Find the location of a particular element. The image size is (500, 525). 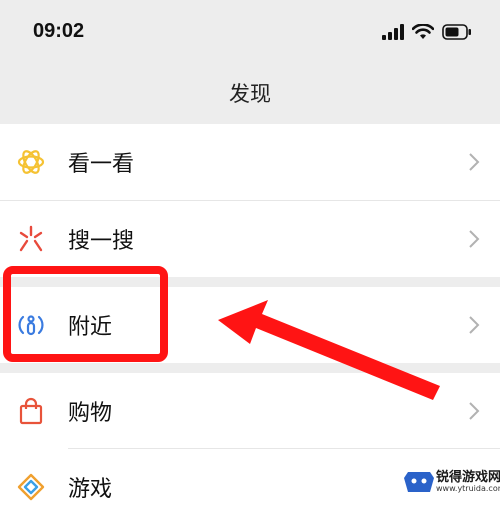

menu-item-label: 游戏 is located at coordinates (90, 489).